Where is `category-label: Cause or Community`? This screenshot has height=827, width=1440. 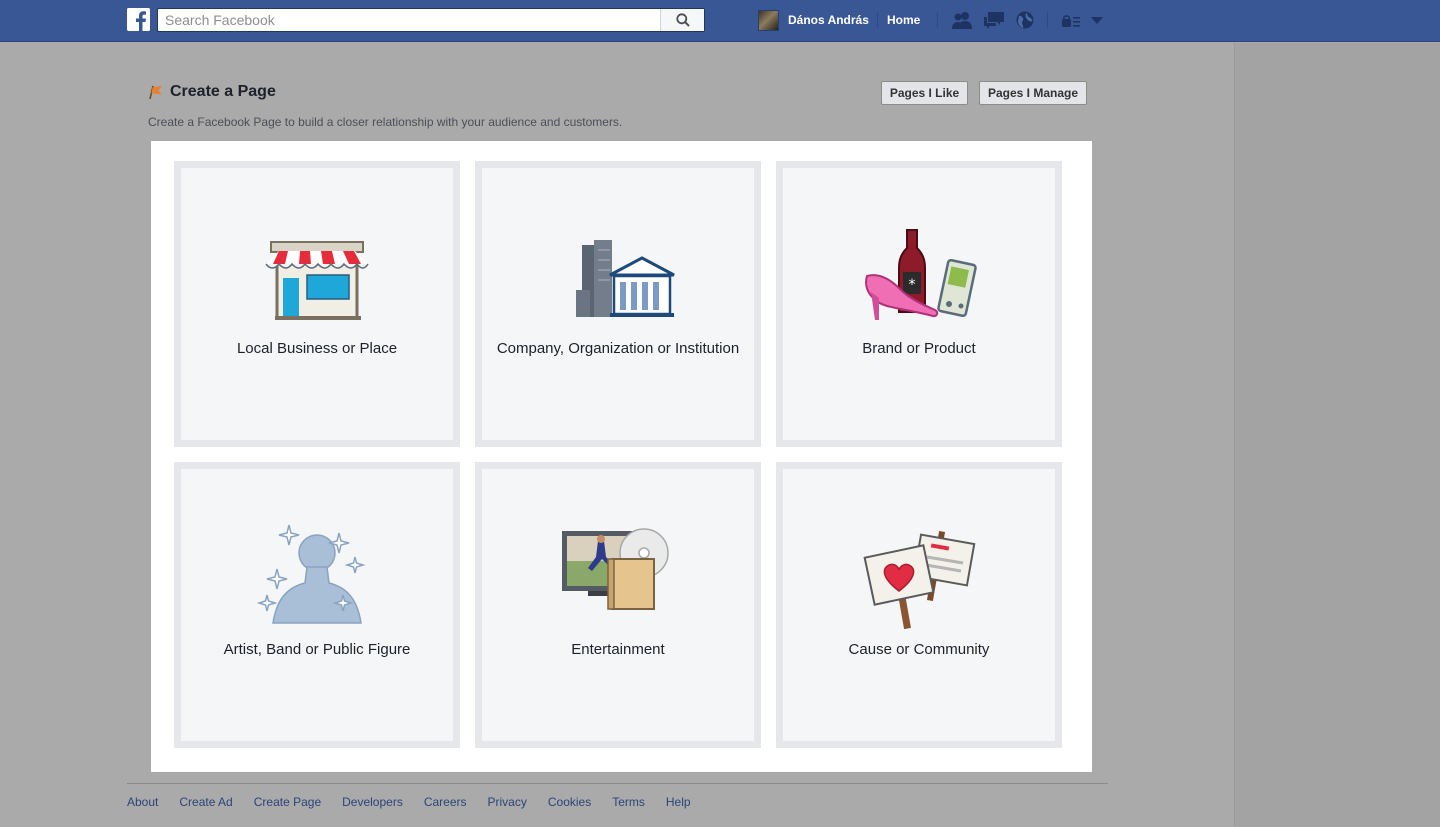 category-label: Cause or Community is located at coordinates (919, 649).